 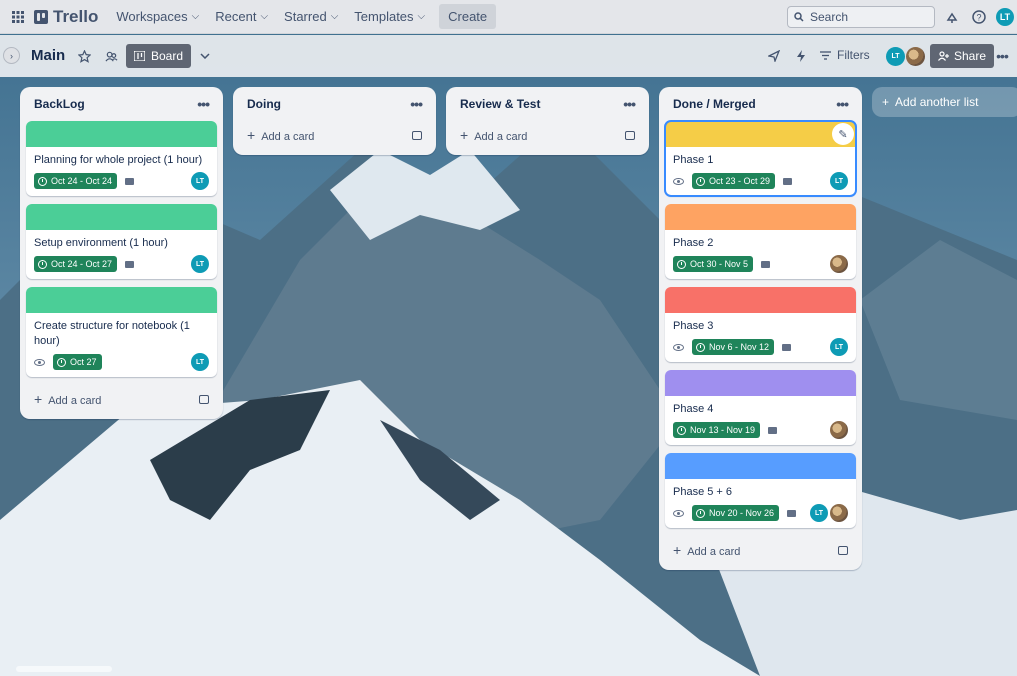 What do you see at coordinates (845, 55) in the screenshot?
I see `filters-button: Filters` at bounding box center [845, 55].